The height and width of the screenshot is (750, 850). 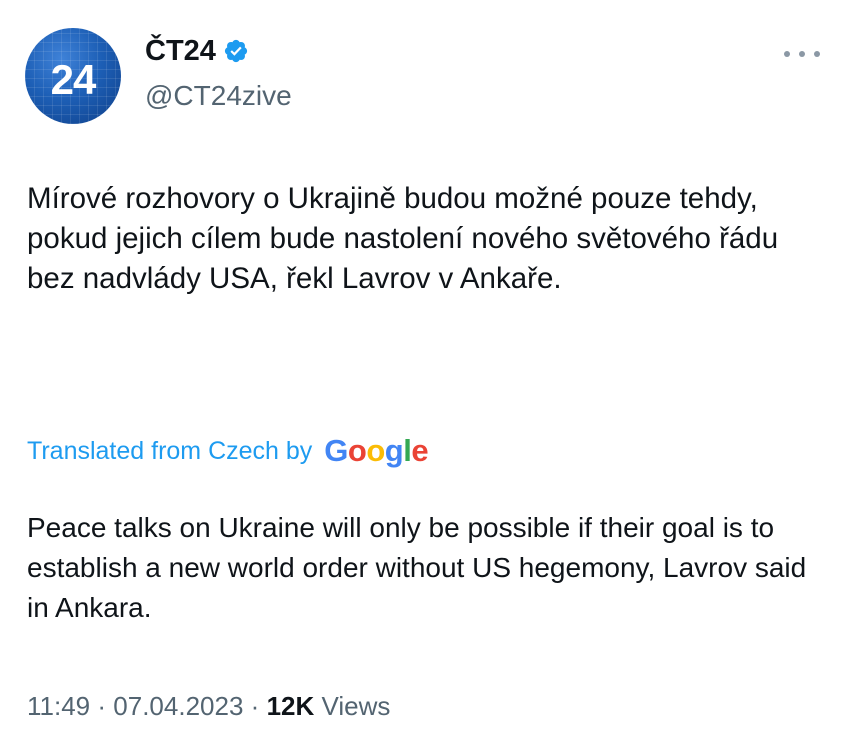 I want to click on avatar: 24, so click(x=73, y=76).